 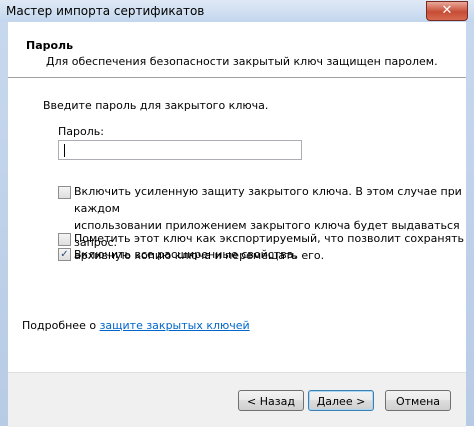 I want to click on next-button: Далее >, so click(x=341, y=400).